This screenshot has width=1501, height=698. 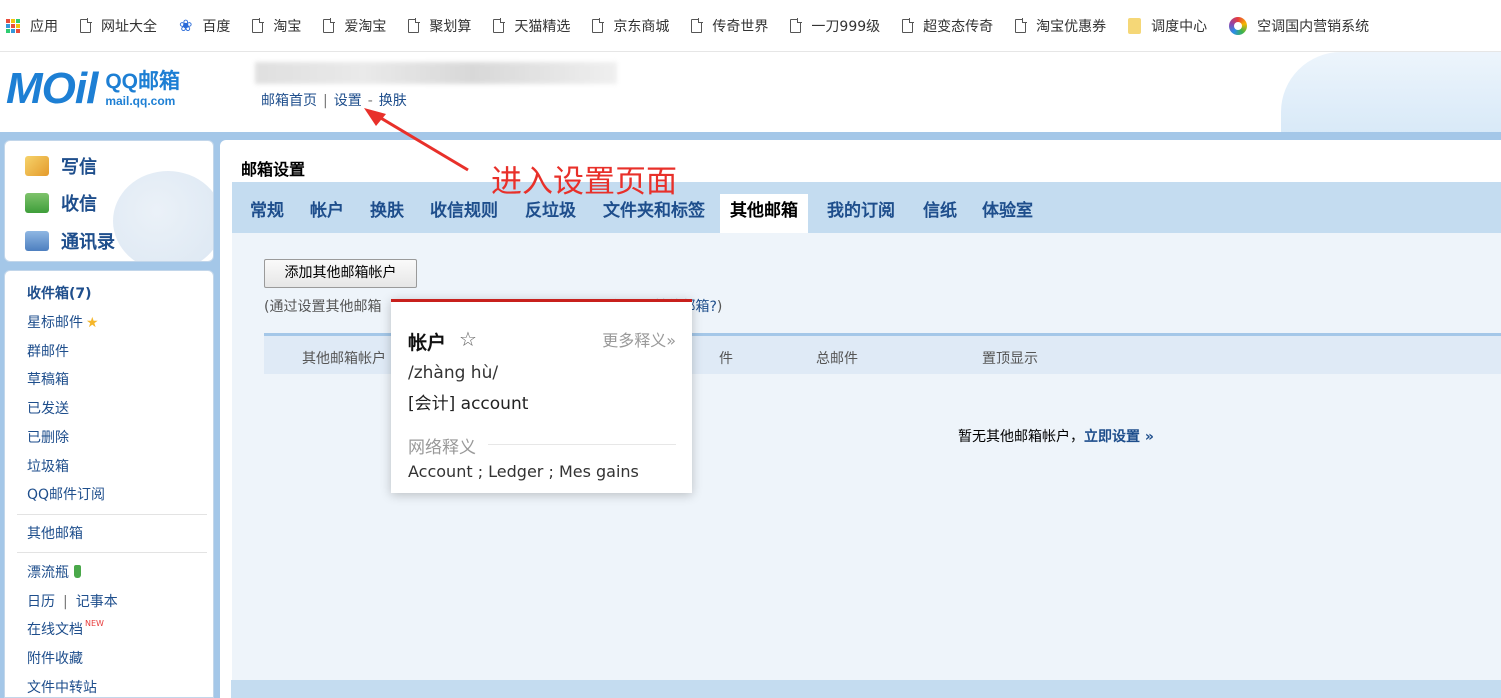 What do you see at coordinates (719, 307) in the screenshot?
I see `hint-text: )` at bounding box center [719, 307].